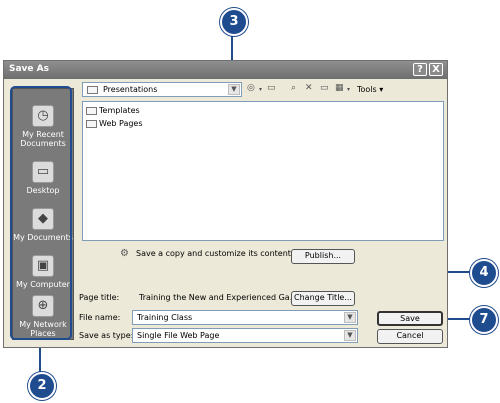  What do you see at coordinates (309, 88) in the screenshot?
I see `delete-icon: ✕` at bounding box center [309, 88].